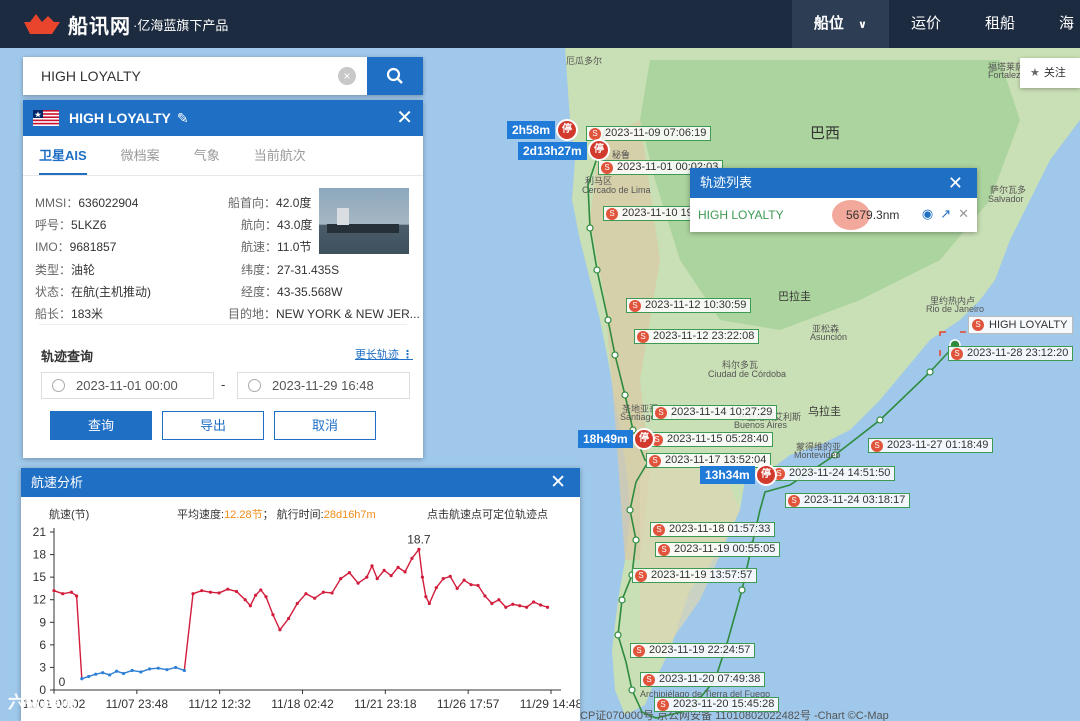  I want to click on track-point-label: S 2023-11-15 05:28:40, so click(711, 439).